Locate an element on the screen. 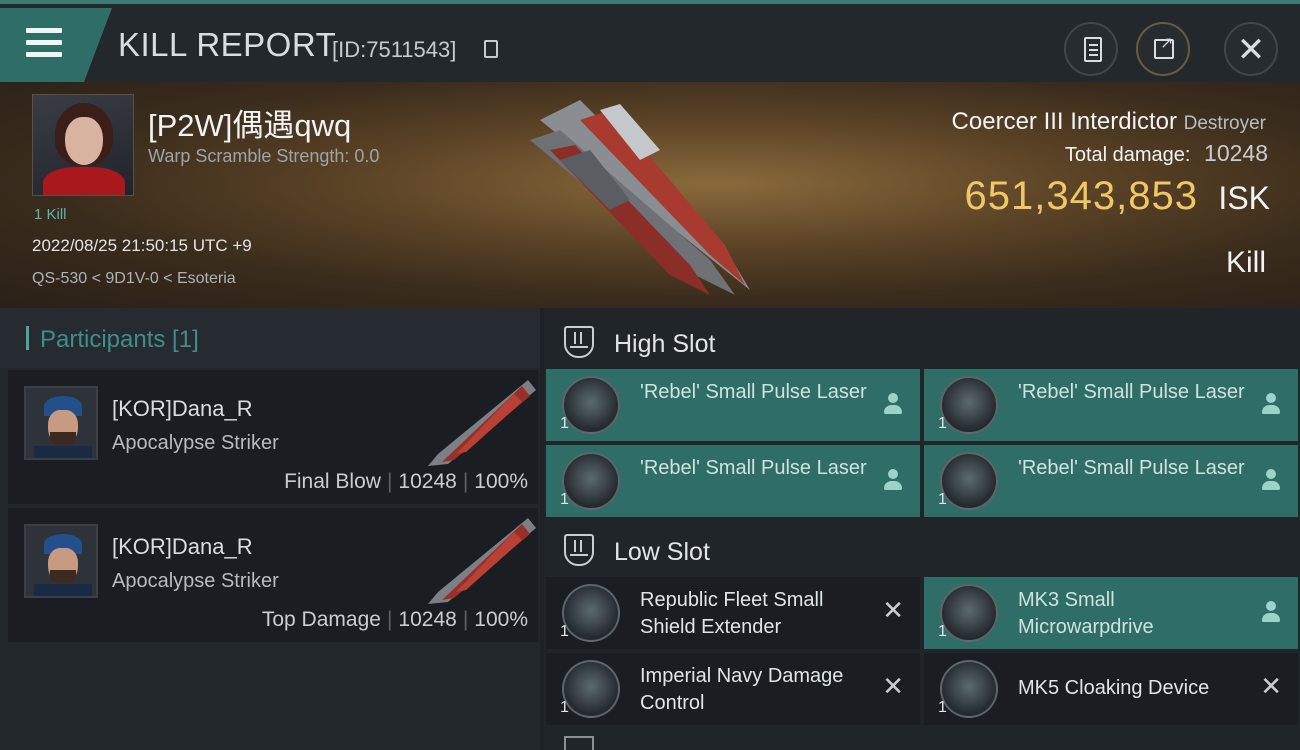  cloaking-device-icon is located at coordinates (969, 689).